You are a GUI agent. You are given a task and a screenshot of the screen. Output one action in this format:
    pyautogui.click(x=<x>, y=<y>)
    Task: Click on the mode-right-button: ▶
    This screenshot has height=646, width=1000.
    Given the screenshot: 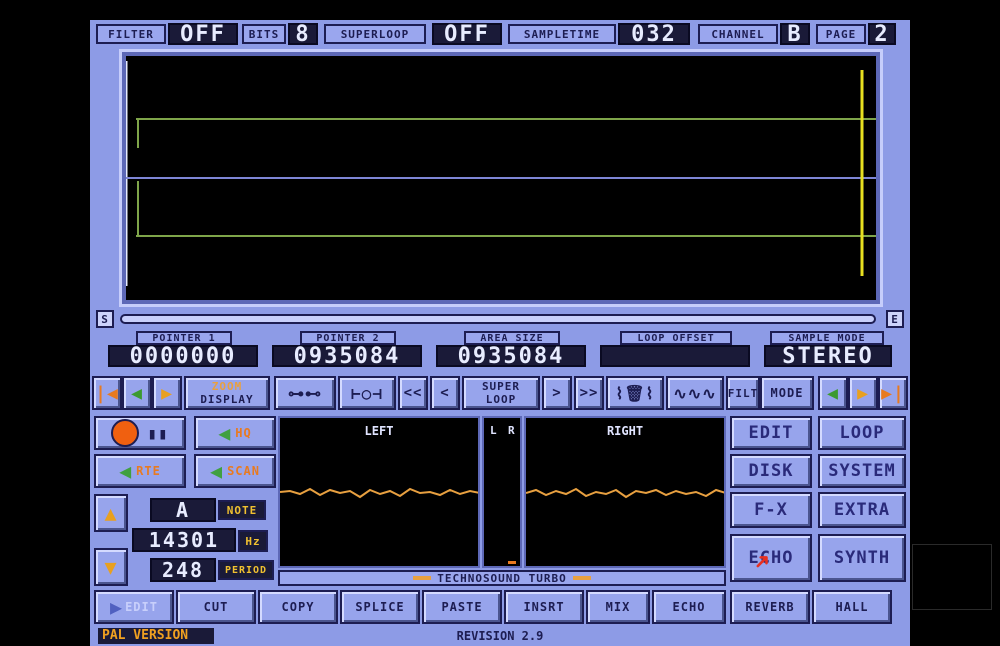 What is the action you would take?
    pyautogui.click(x=863, y=393)
    